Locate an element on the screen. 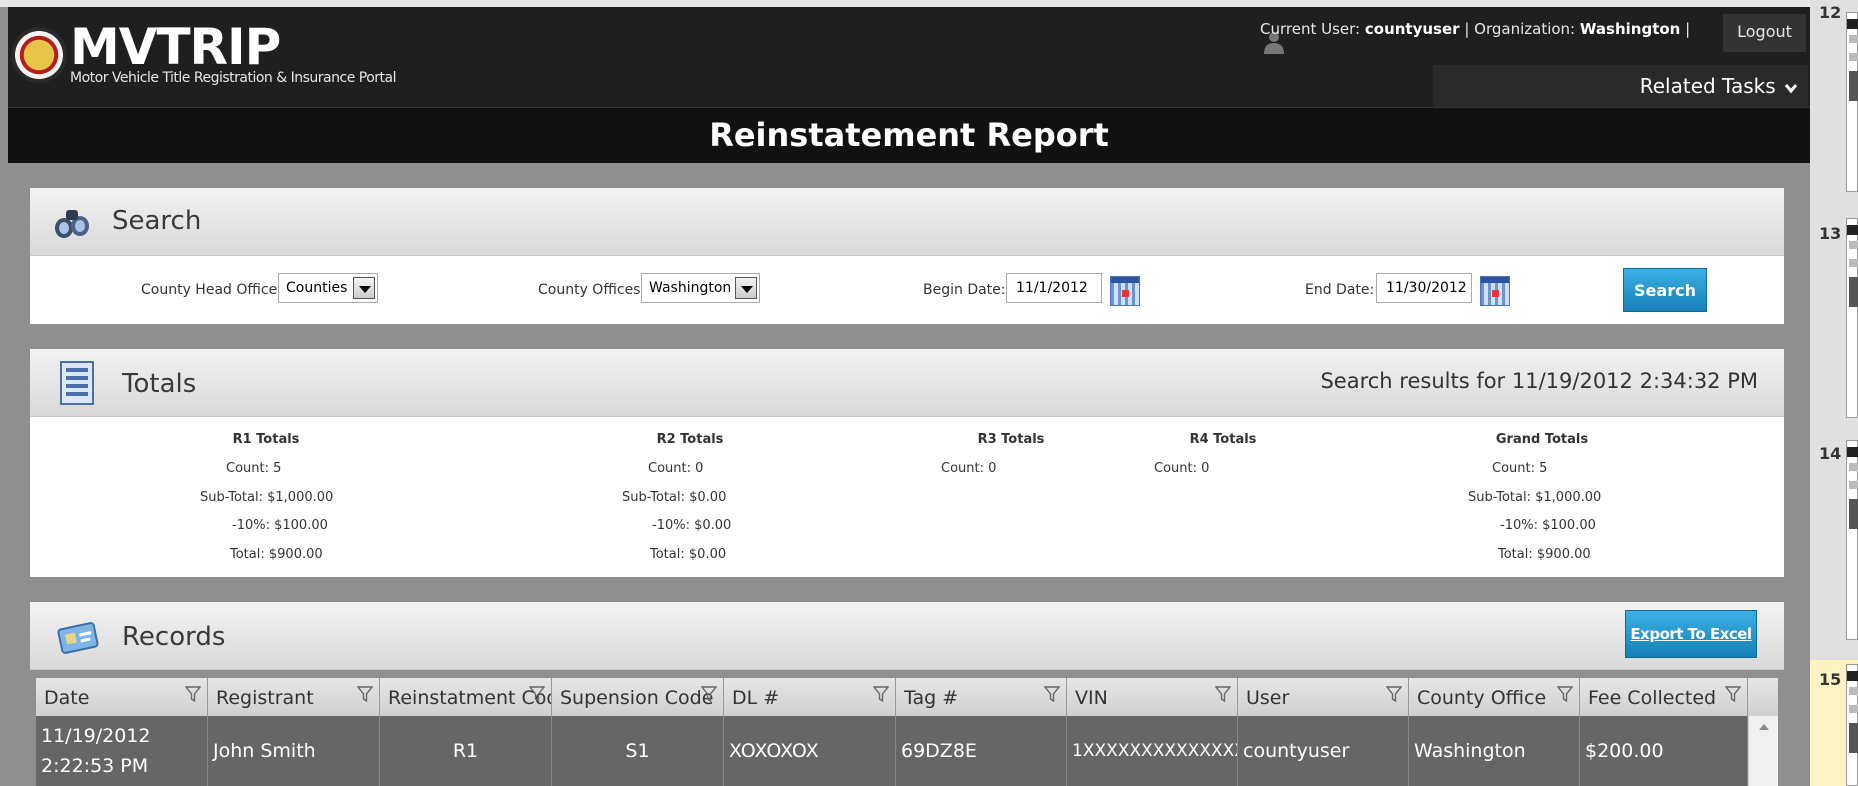  search-results-timestamp: Search results for 11/19/2012 2:34:32 PM is located at coordinates (1539, 381).